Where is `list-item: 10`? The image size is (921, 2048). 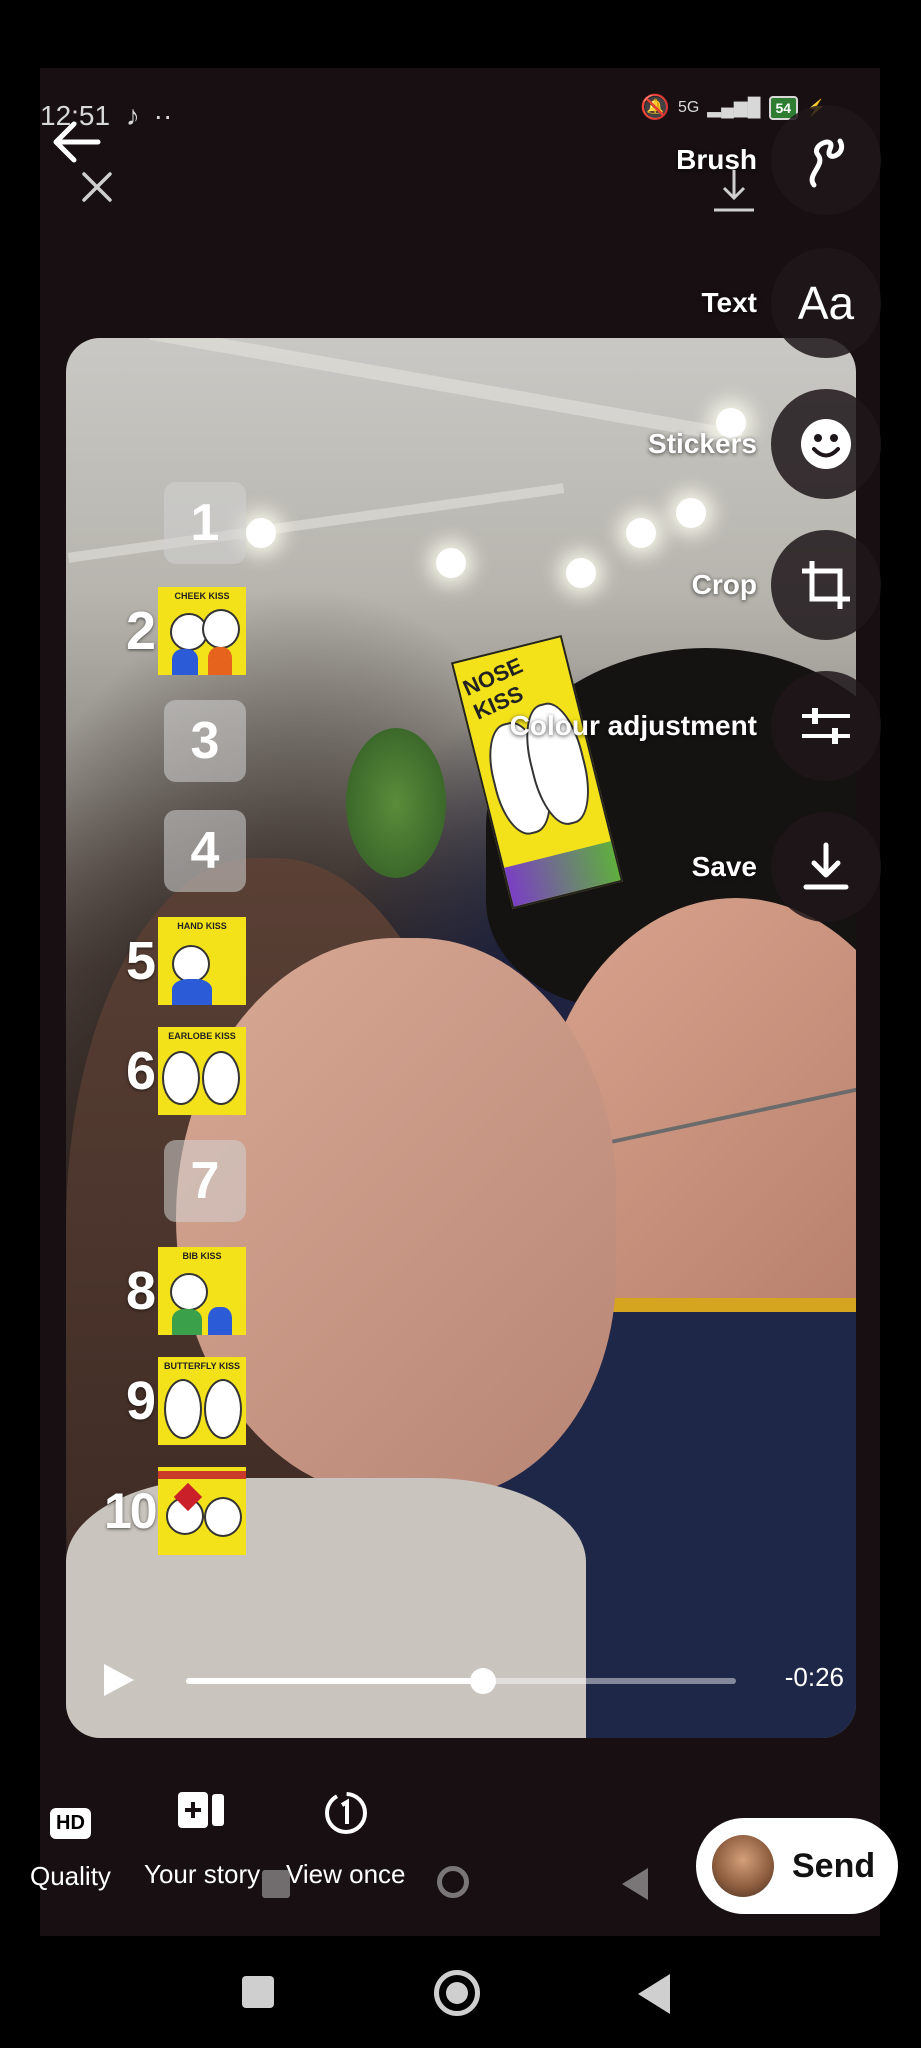 list-item: 10 is located at coordinates (184, 1511).